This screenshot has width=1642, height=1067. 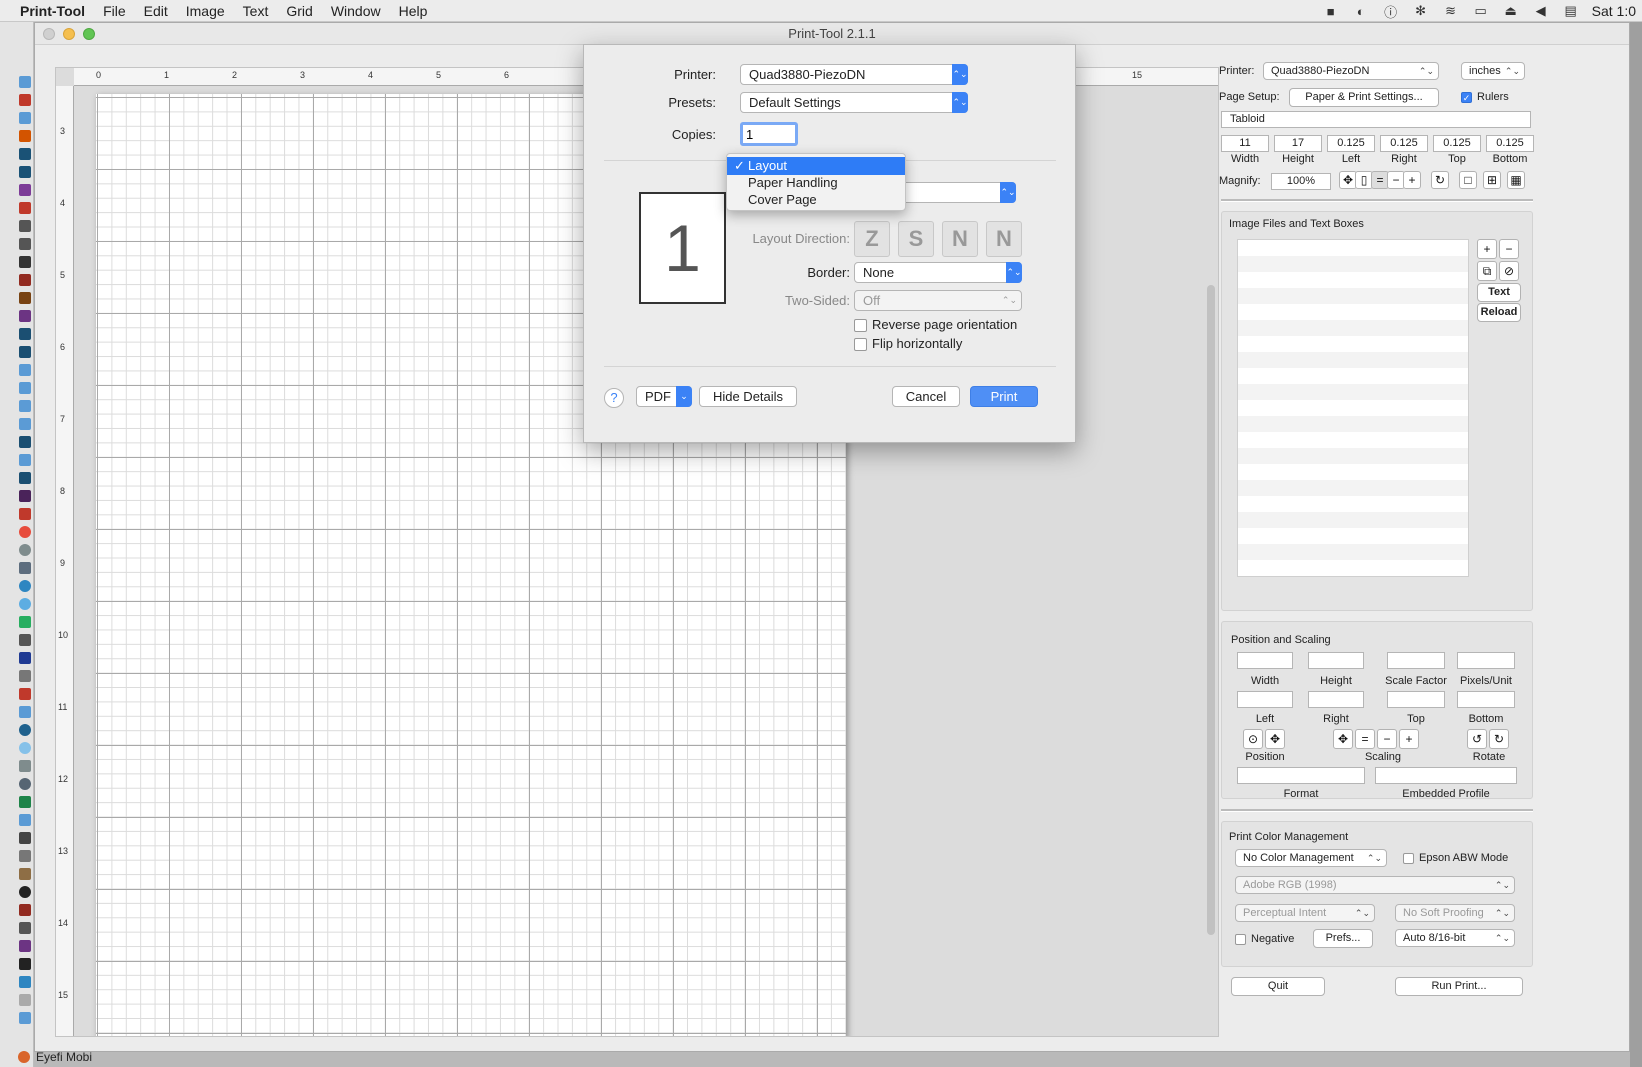 What do you see at coordinates (25, 190) in the screenshot?
I see `bridge-icon` at bounding box center [25, 190].